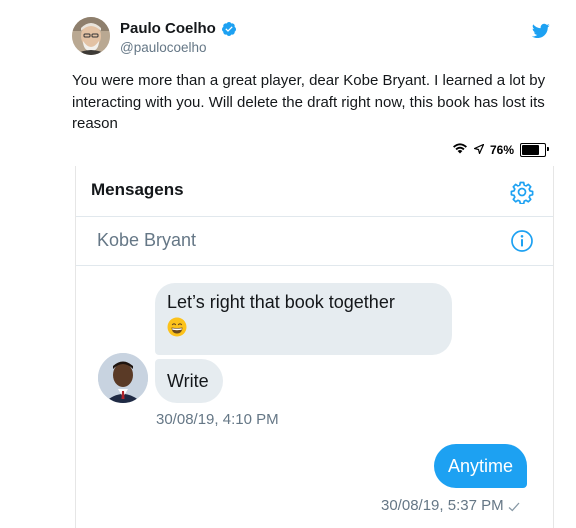 This screenshot has width=576, height=528. I want to click on incoming-message-bubble: Write, so click(189, 381).